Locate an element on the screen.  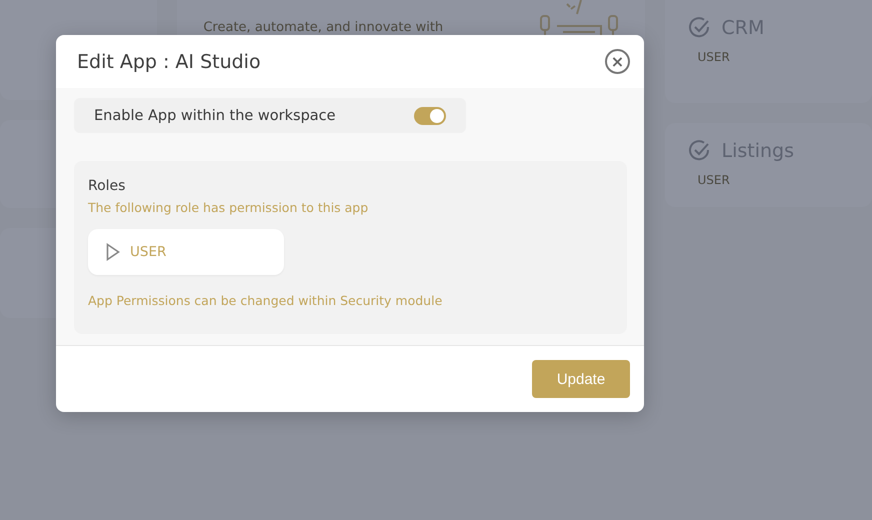
enable-label: Enable App within the workspace is located at coordinates (215, 116).